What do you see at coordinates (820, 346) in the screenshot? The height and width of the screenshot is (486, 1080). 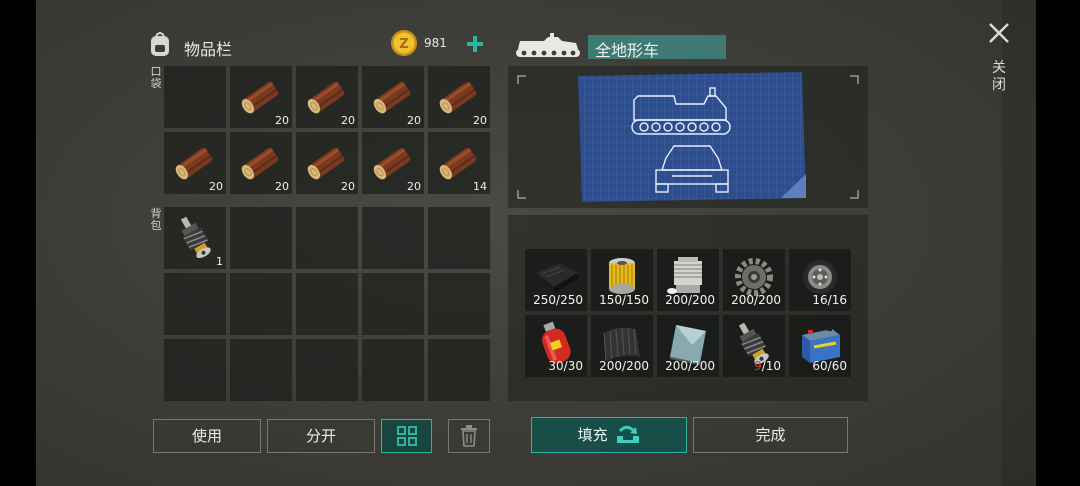 I see `requirement-slot: 60/60` at bounding box center [820, 346].